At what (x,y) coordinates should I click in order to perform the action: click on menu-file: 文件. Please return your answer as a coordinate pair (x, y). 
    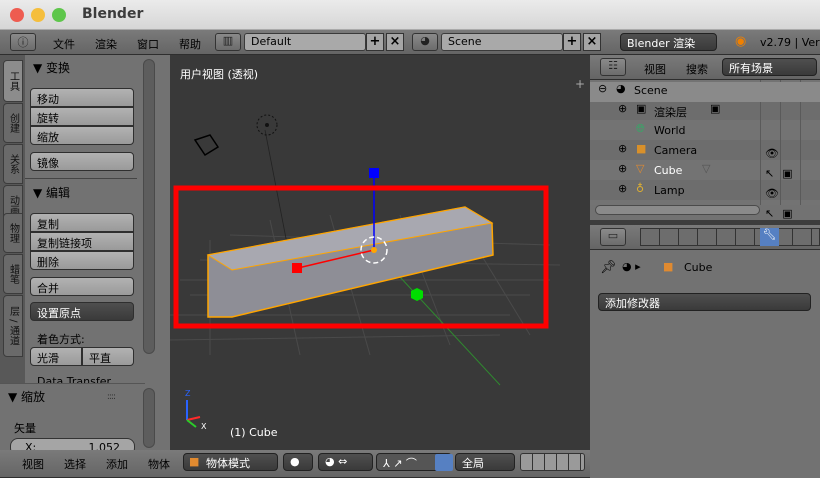
    Looking at the image, I should click on (64, 44).